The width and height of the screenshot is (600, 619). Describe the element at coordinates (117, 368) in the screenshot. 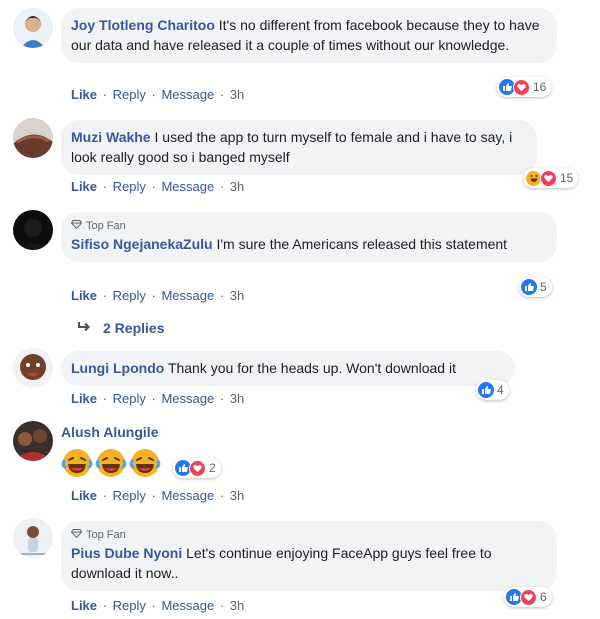

I see `commenter-name: Lungi Lpondo` at that location.